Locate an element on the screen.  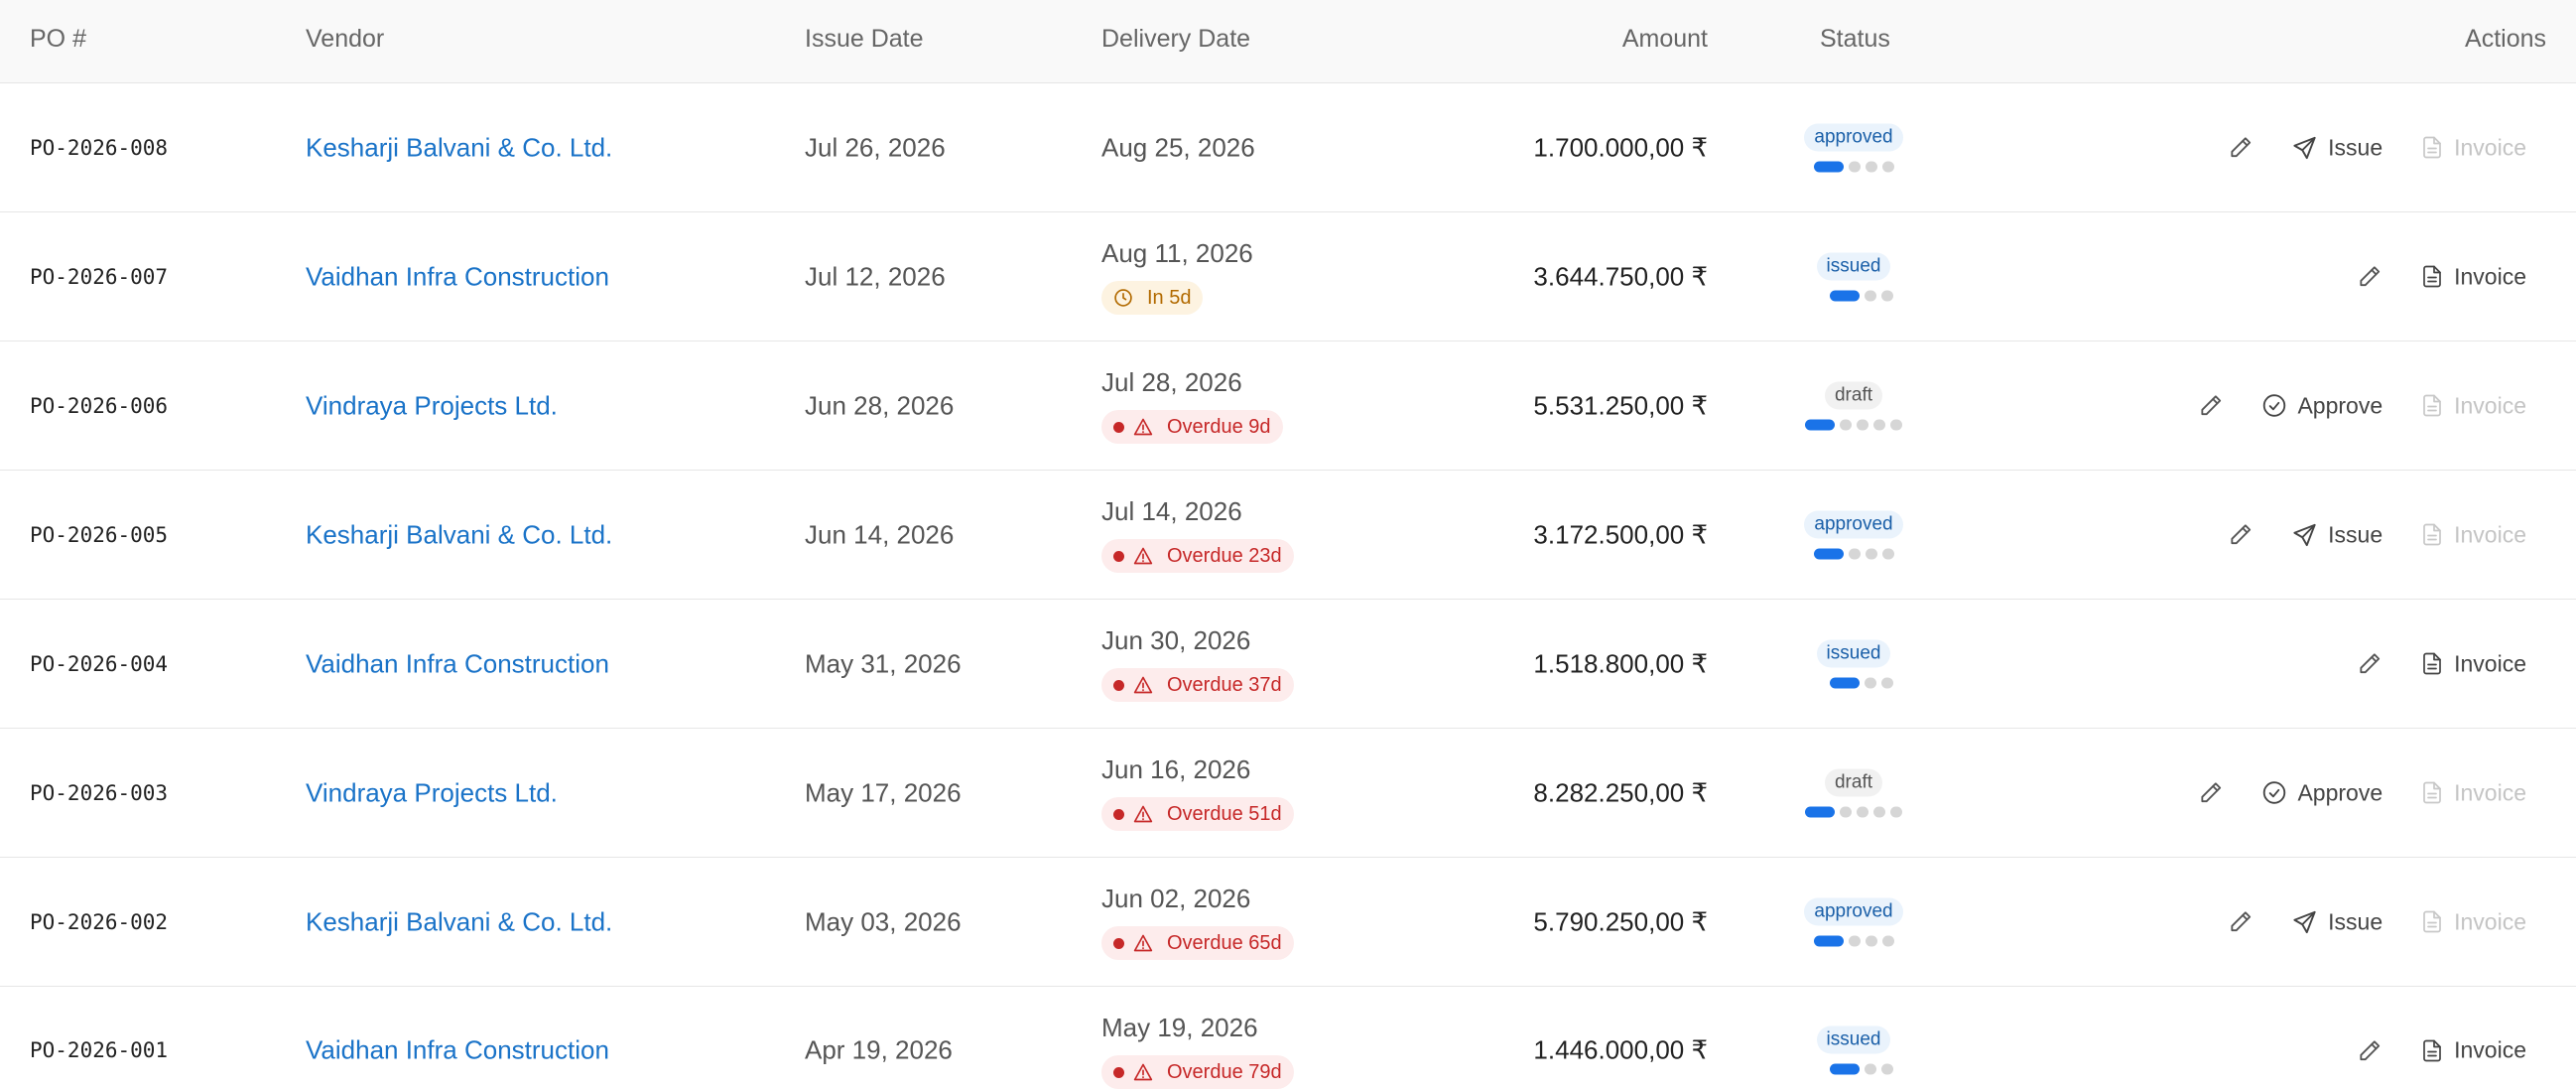
status-progress is located at coordinates (1854, 940).